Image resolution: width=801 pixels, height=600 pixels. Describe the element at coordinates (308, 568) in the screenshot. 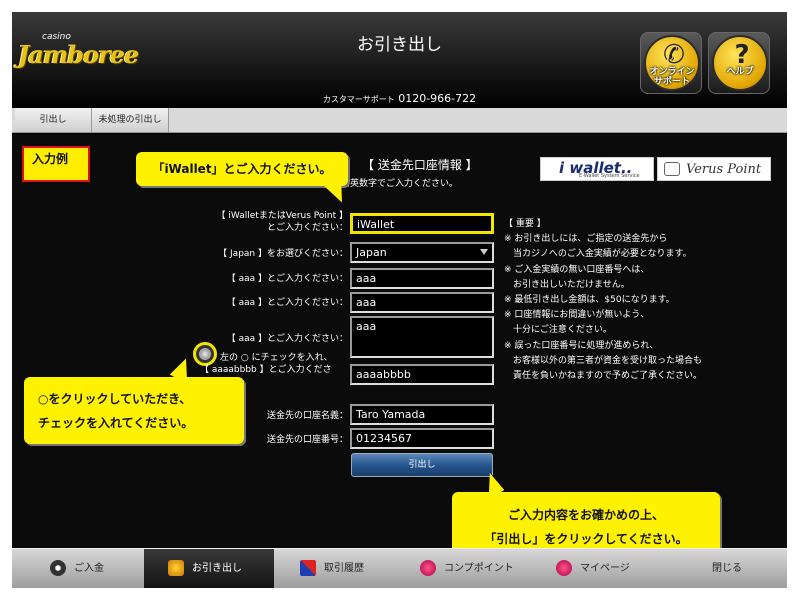

I see `history-icon` at that location.